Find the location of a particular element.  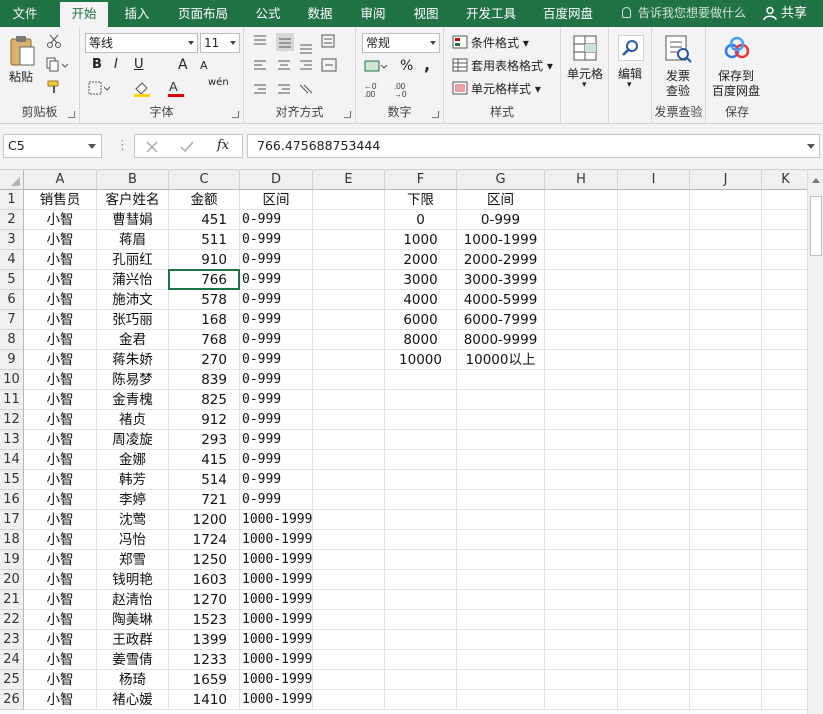

cell: 褚贞 is located at coordinates (133, 420).